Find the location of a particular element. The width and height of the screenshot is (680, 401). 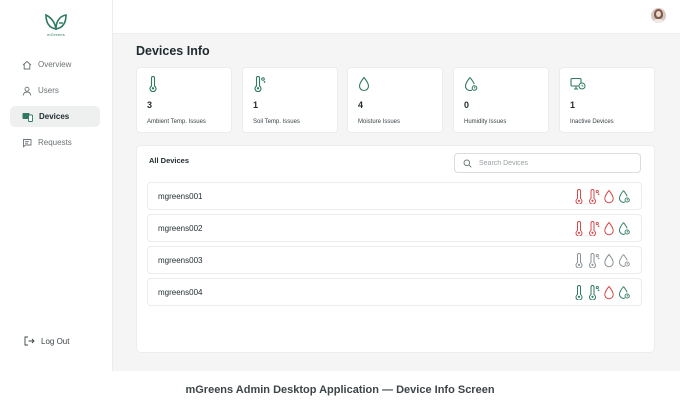

brand-logo: mGreens is located at coordinates (56, 25).